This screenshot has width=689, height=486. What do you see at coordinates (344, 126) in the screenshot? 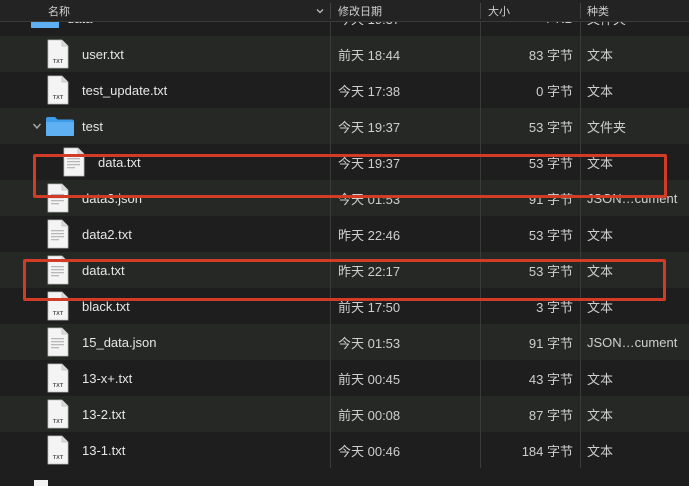
I see `table-row: test 今天 19:37 53 字节 文件夹` at bounding box center [344, 126].